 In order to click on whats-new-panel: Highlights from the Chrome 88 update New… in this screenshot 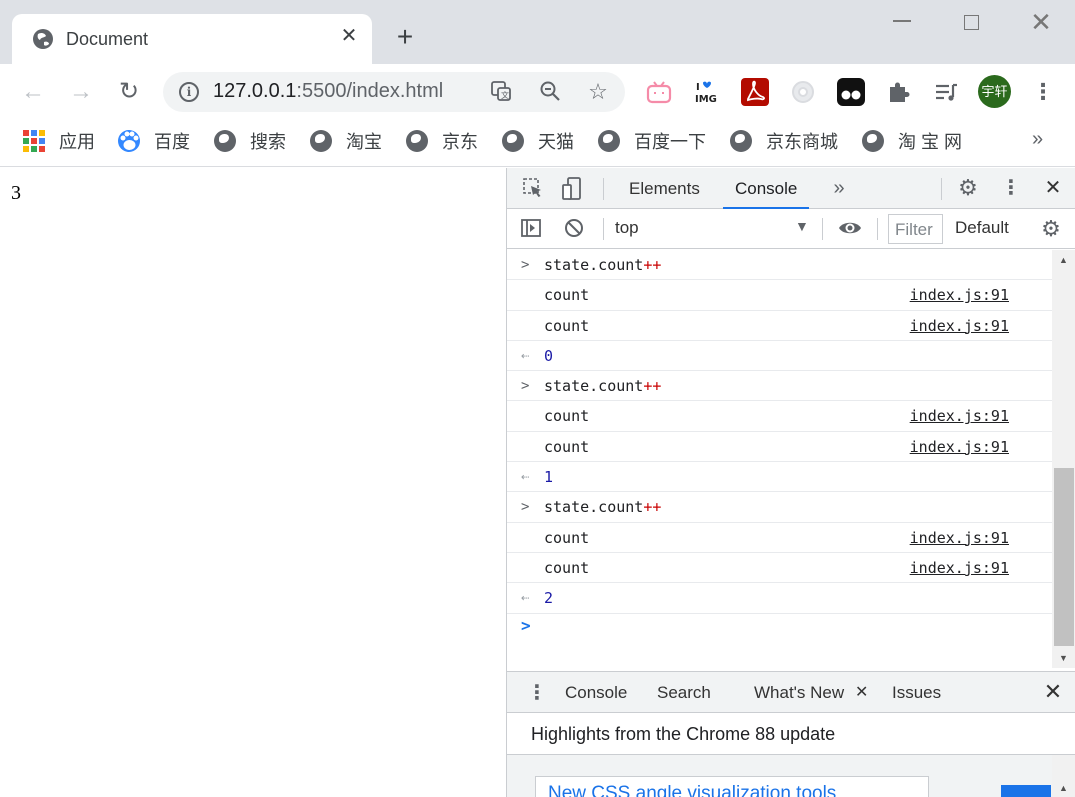, I will do `click(791, 755)`.